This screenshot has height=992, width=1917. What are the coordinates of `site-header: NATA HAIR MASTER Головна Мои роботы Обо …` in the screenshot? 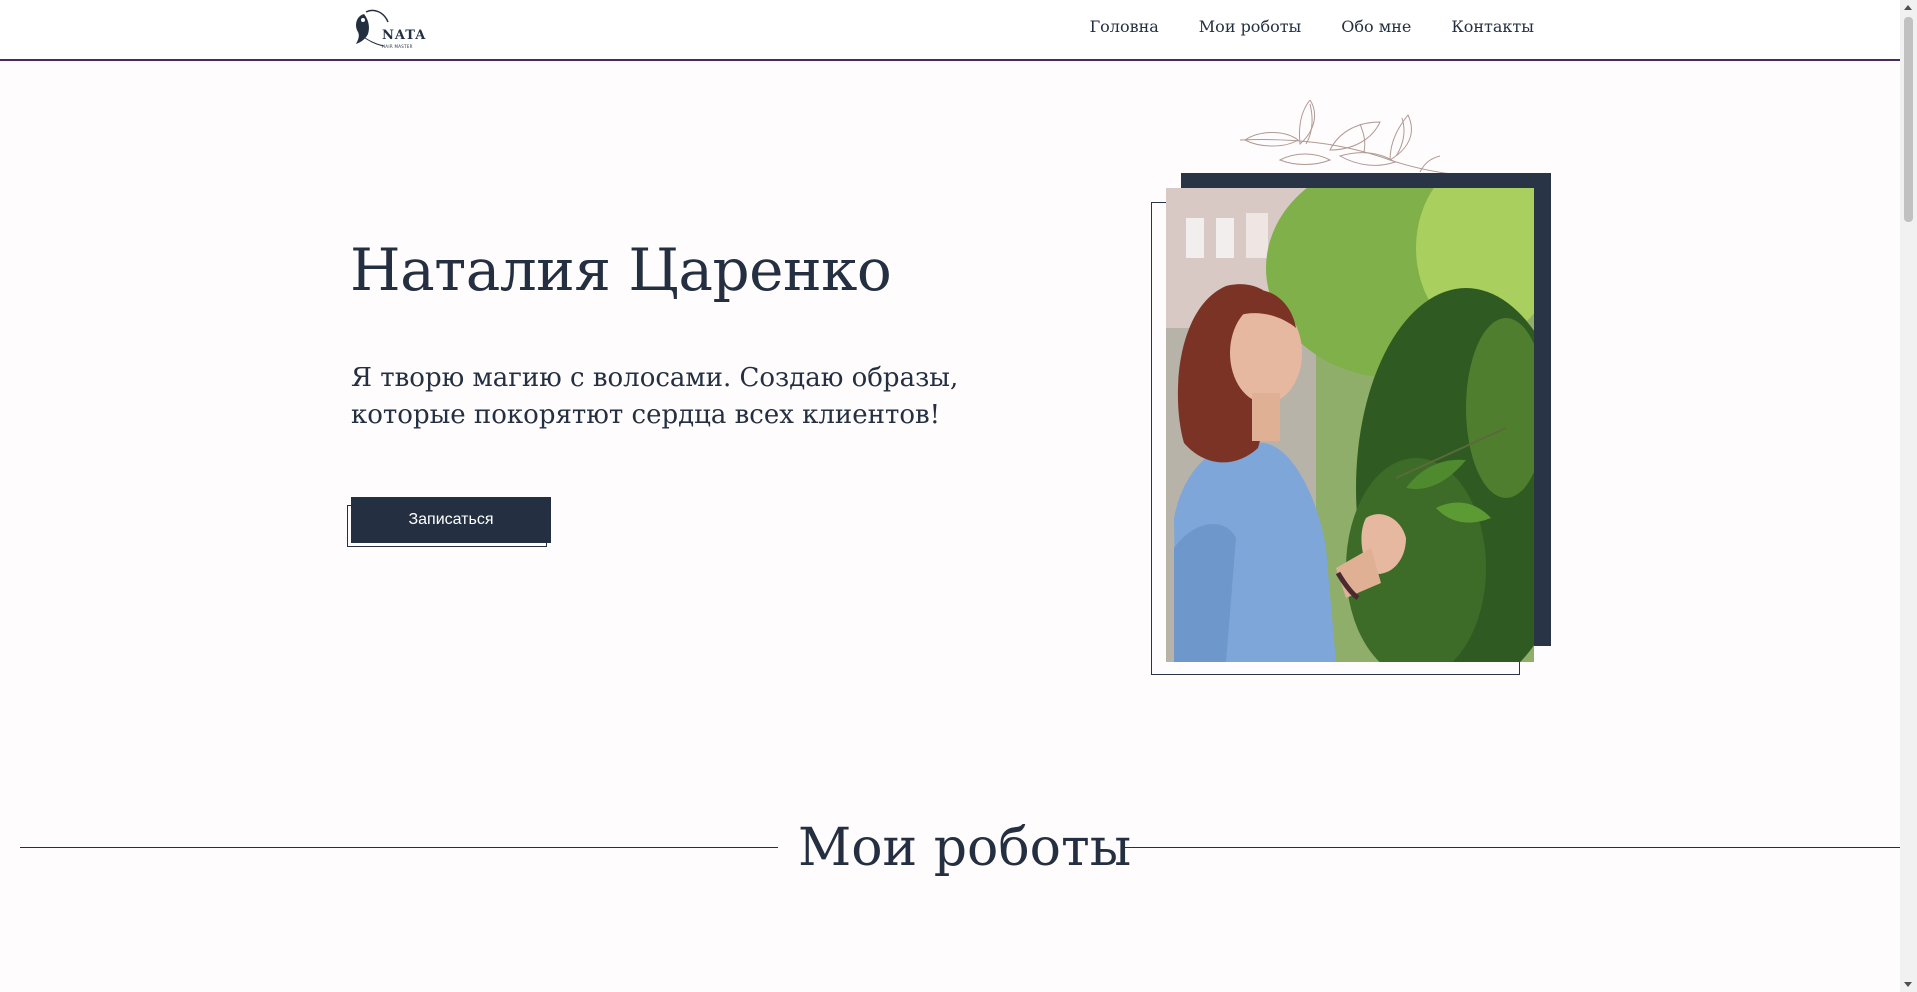 It's located at (950, 30).